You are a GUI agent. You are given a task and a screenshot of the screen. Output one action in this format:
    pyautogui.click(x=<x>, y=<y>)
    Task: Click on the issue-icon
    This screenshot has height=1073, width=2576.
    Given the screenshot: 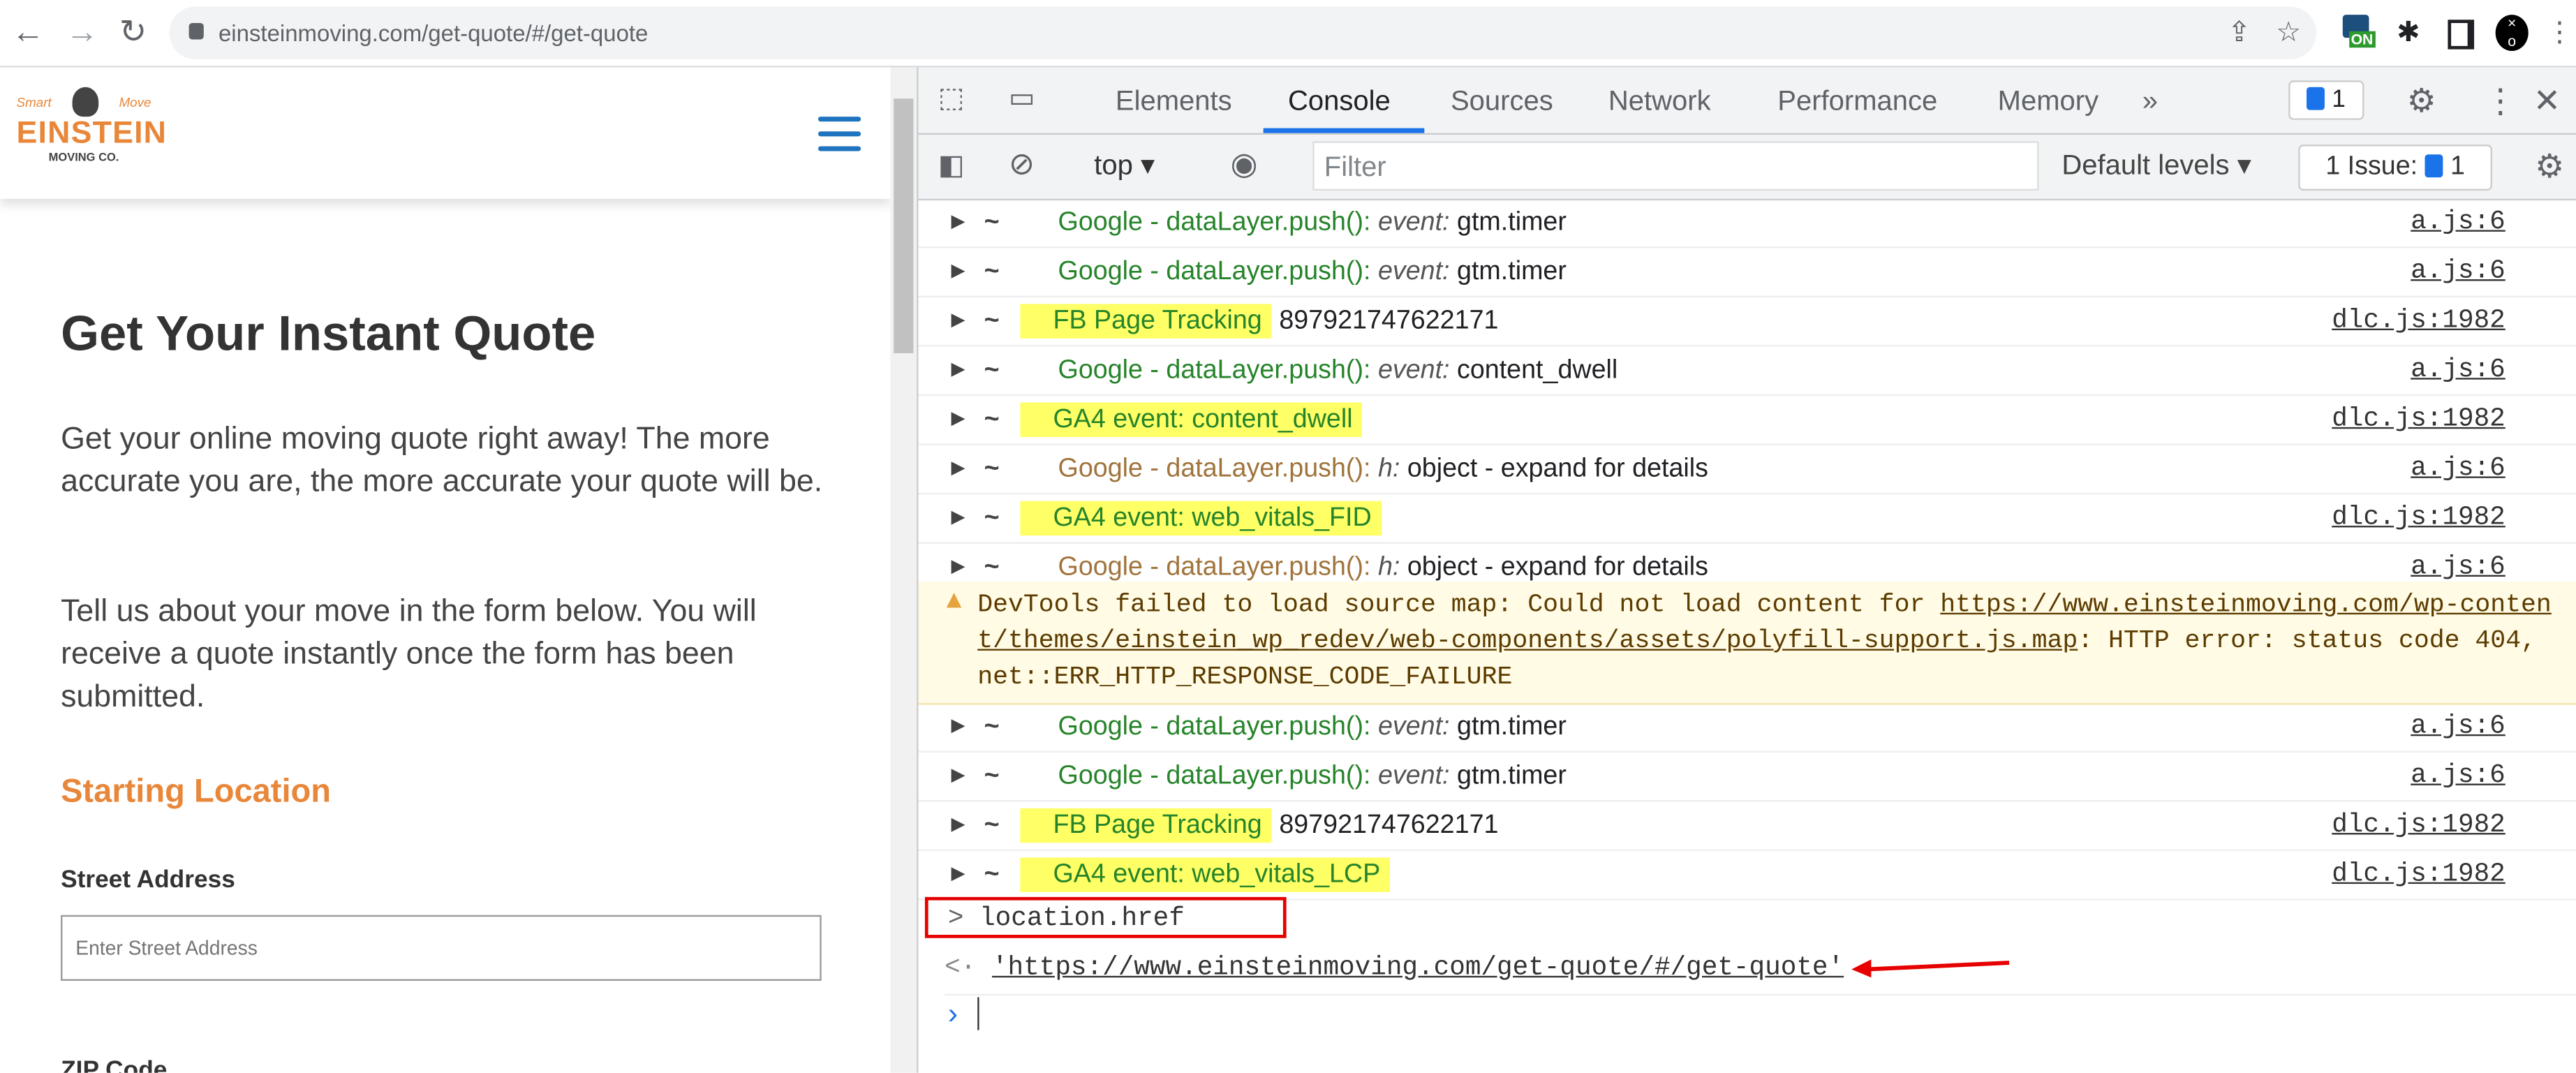 What is the action you would take?
    pyautogui.click(x=2434, y=166)
    